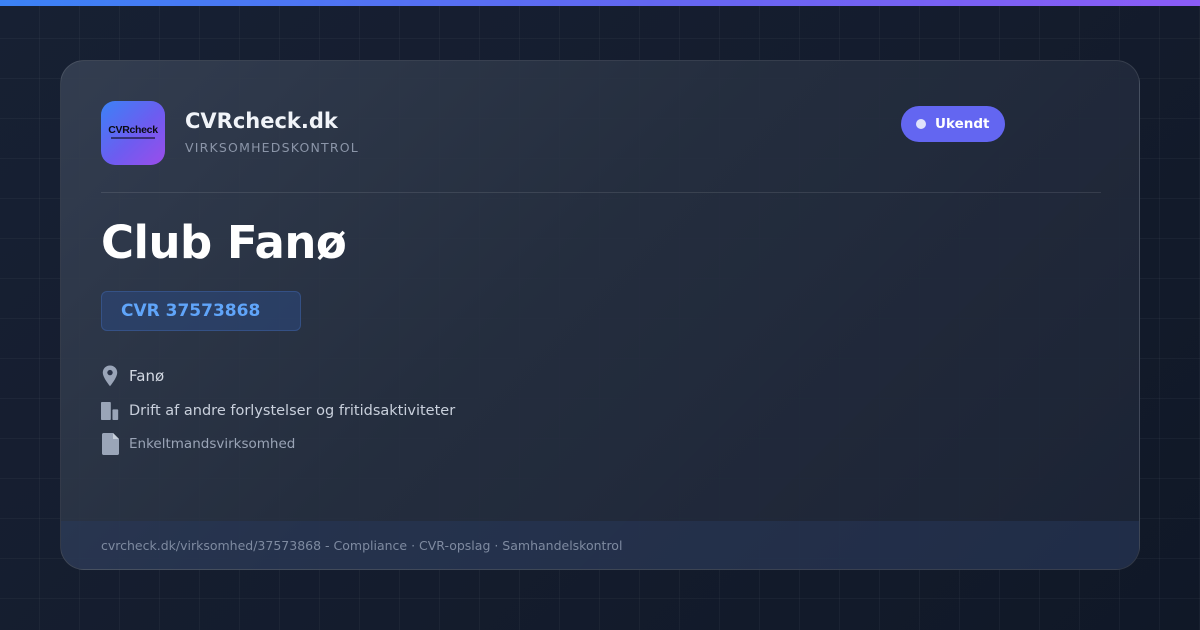 The height and width of the screenshot is (630, 1200). Describe the element at coordinates (110, 376) in the screenshot. I see `map-pin-icon` at that location.